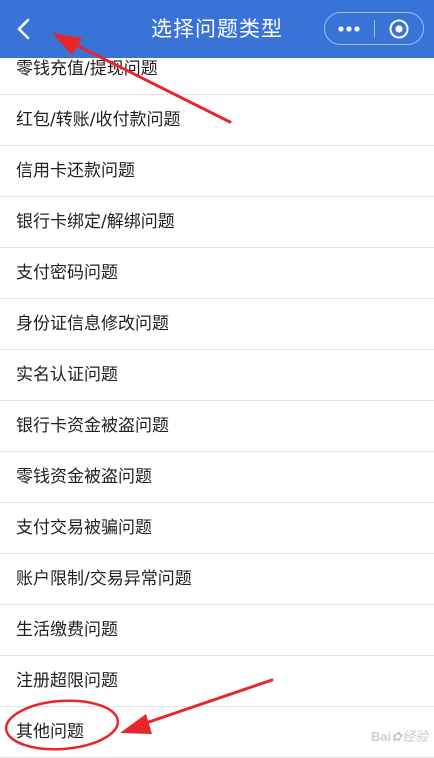 This screenshot has width=434, height=758. I want to click on list-item: 生活缴费问题, so click(217, 630).